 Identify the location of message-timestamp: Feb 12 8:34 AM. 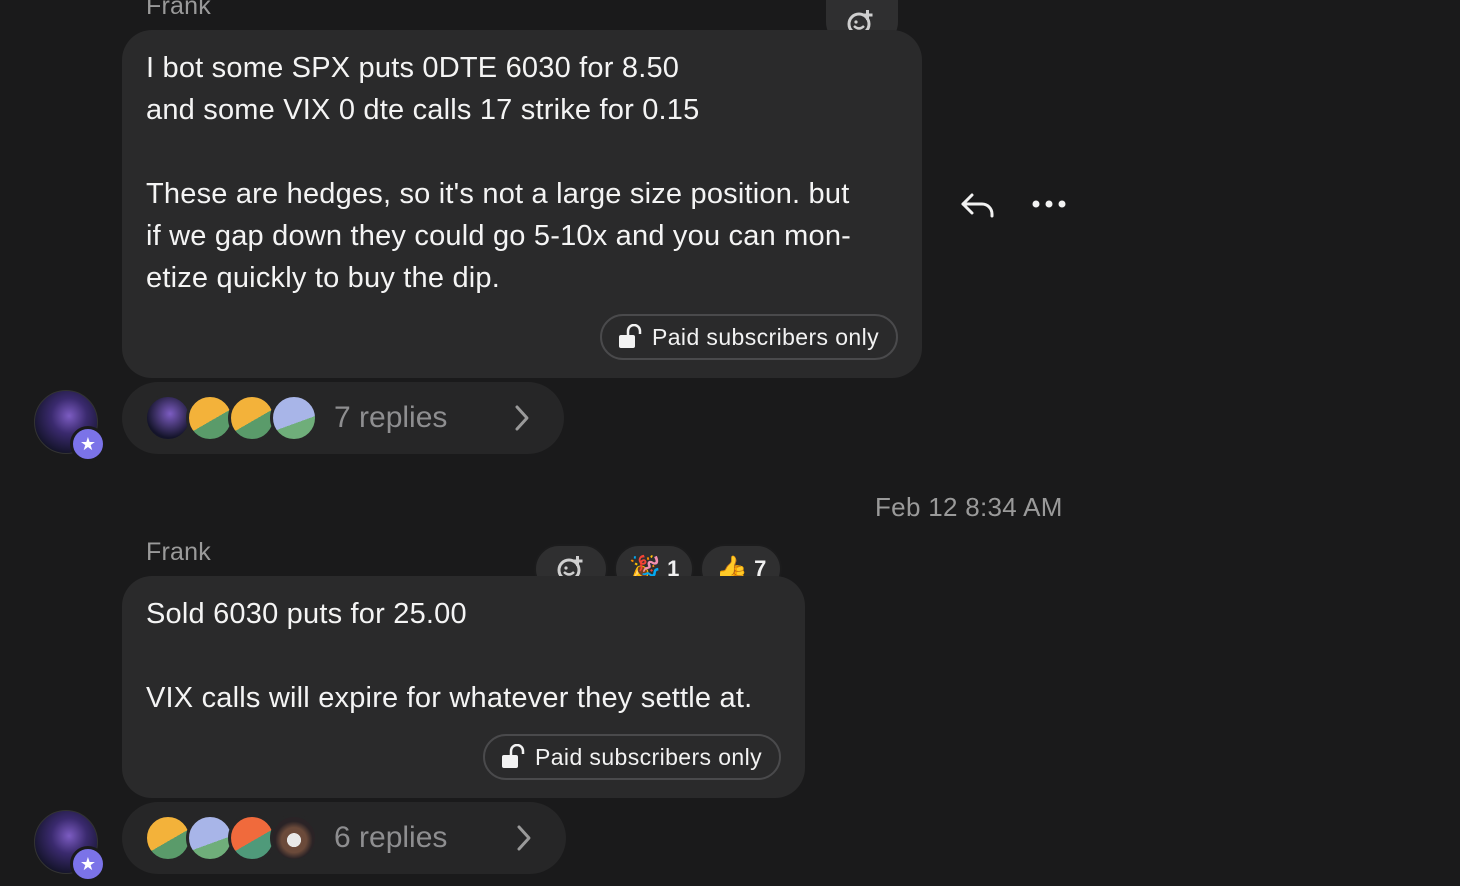
(969, 507).